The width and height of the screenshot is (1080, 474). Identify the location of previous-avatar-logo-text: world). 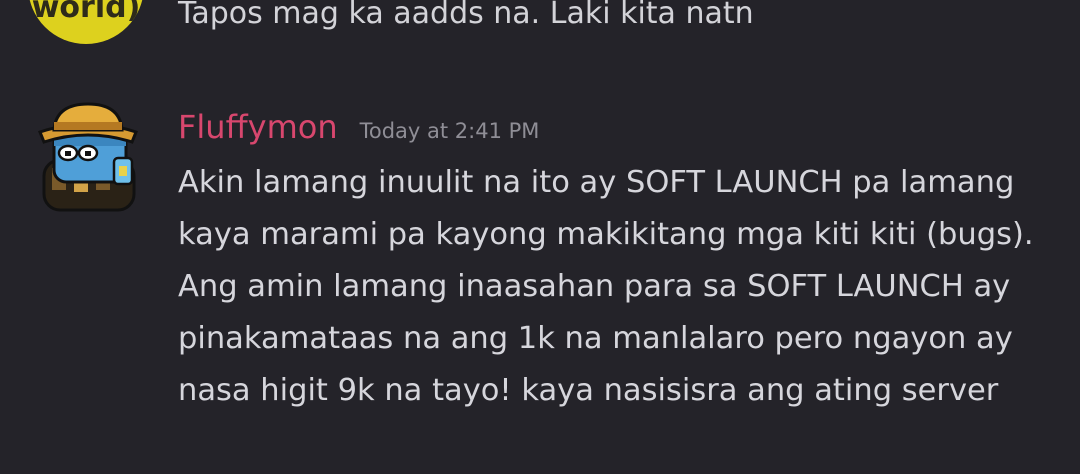
(86, 12).